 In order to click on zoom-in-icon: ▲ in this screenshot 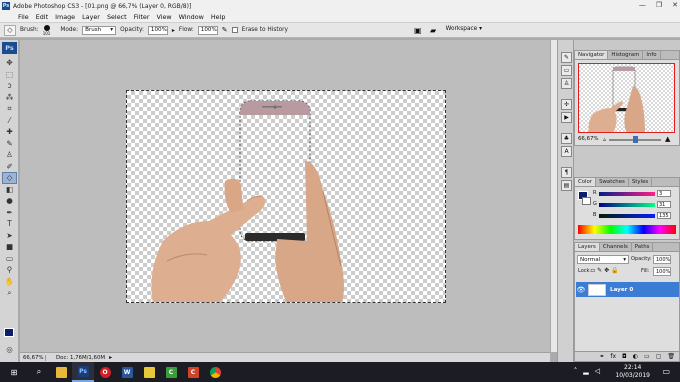, I will do `click(667, 139)`.